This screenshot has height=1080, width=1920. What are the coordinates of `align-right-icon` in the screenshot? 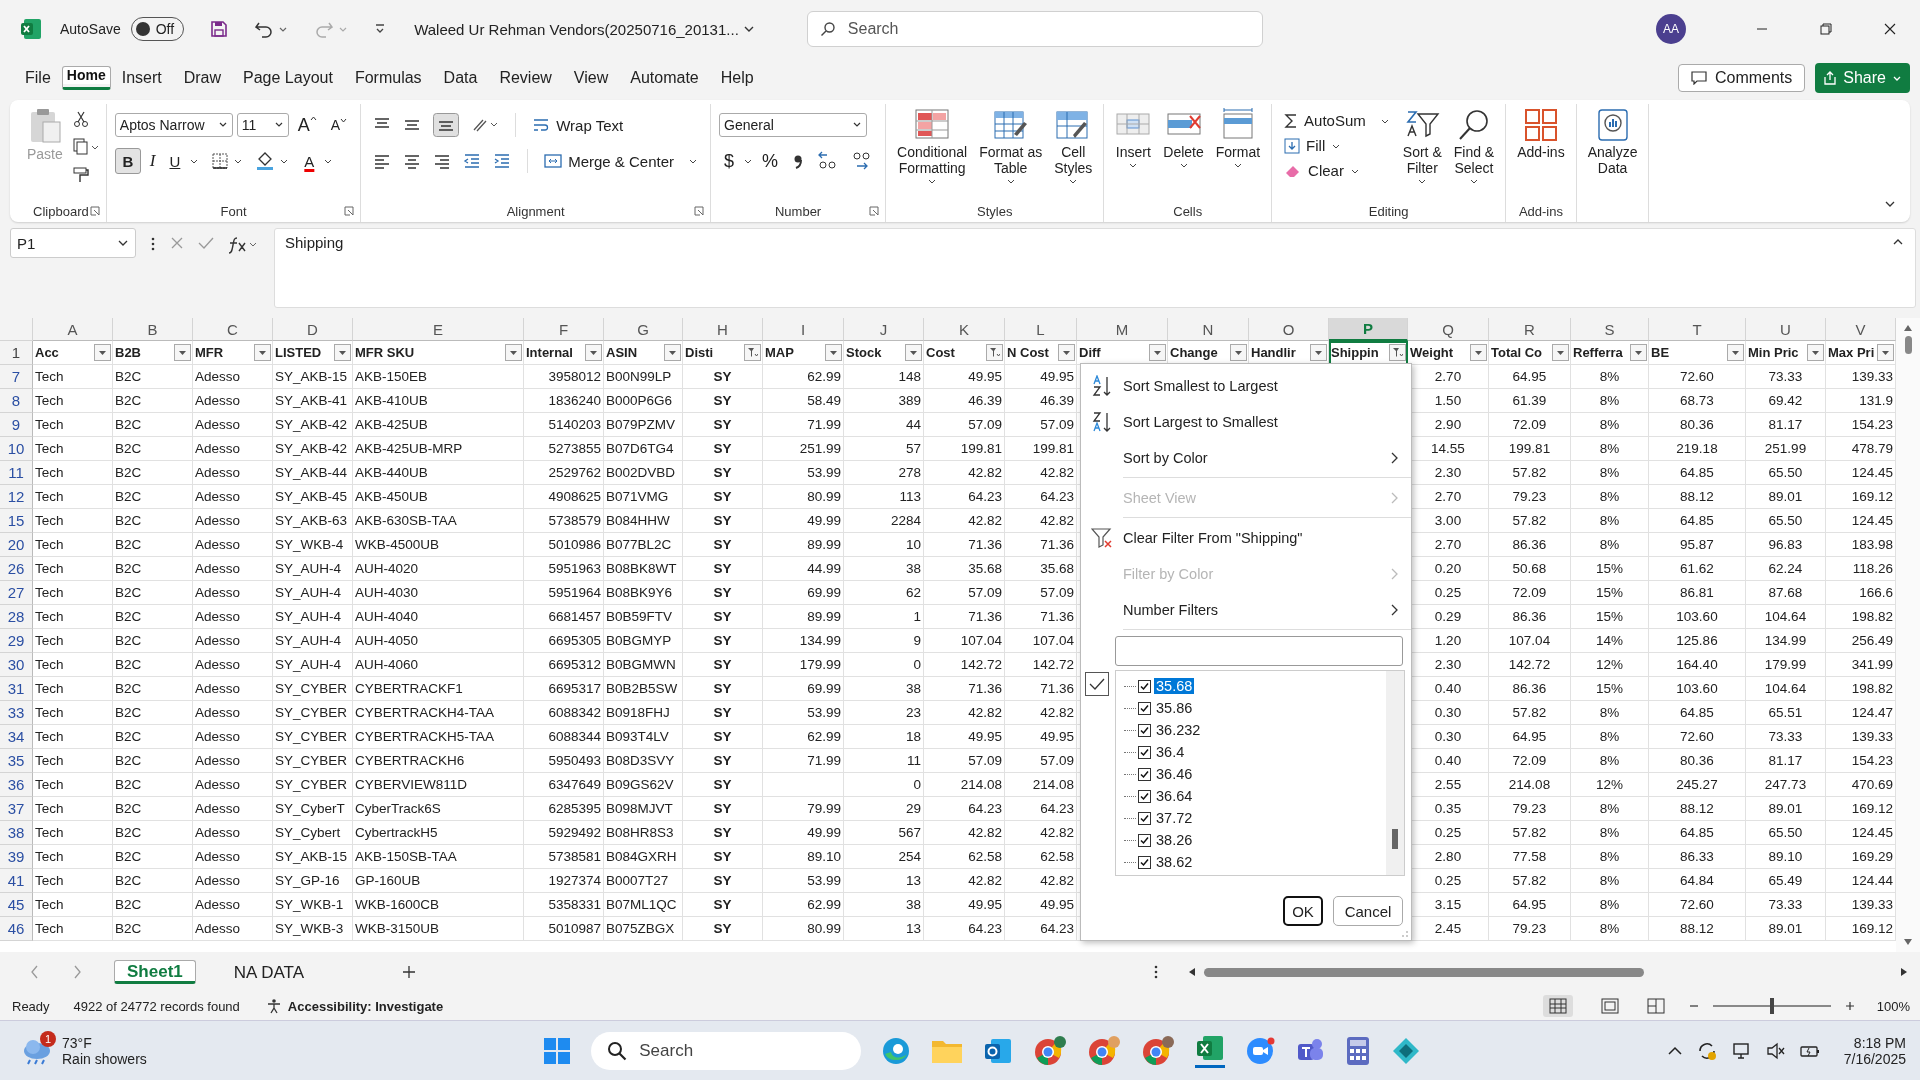 It's located at (442, 161).